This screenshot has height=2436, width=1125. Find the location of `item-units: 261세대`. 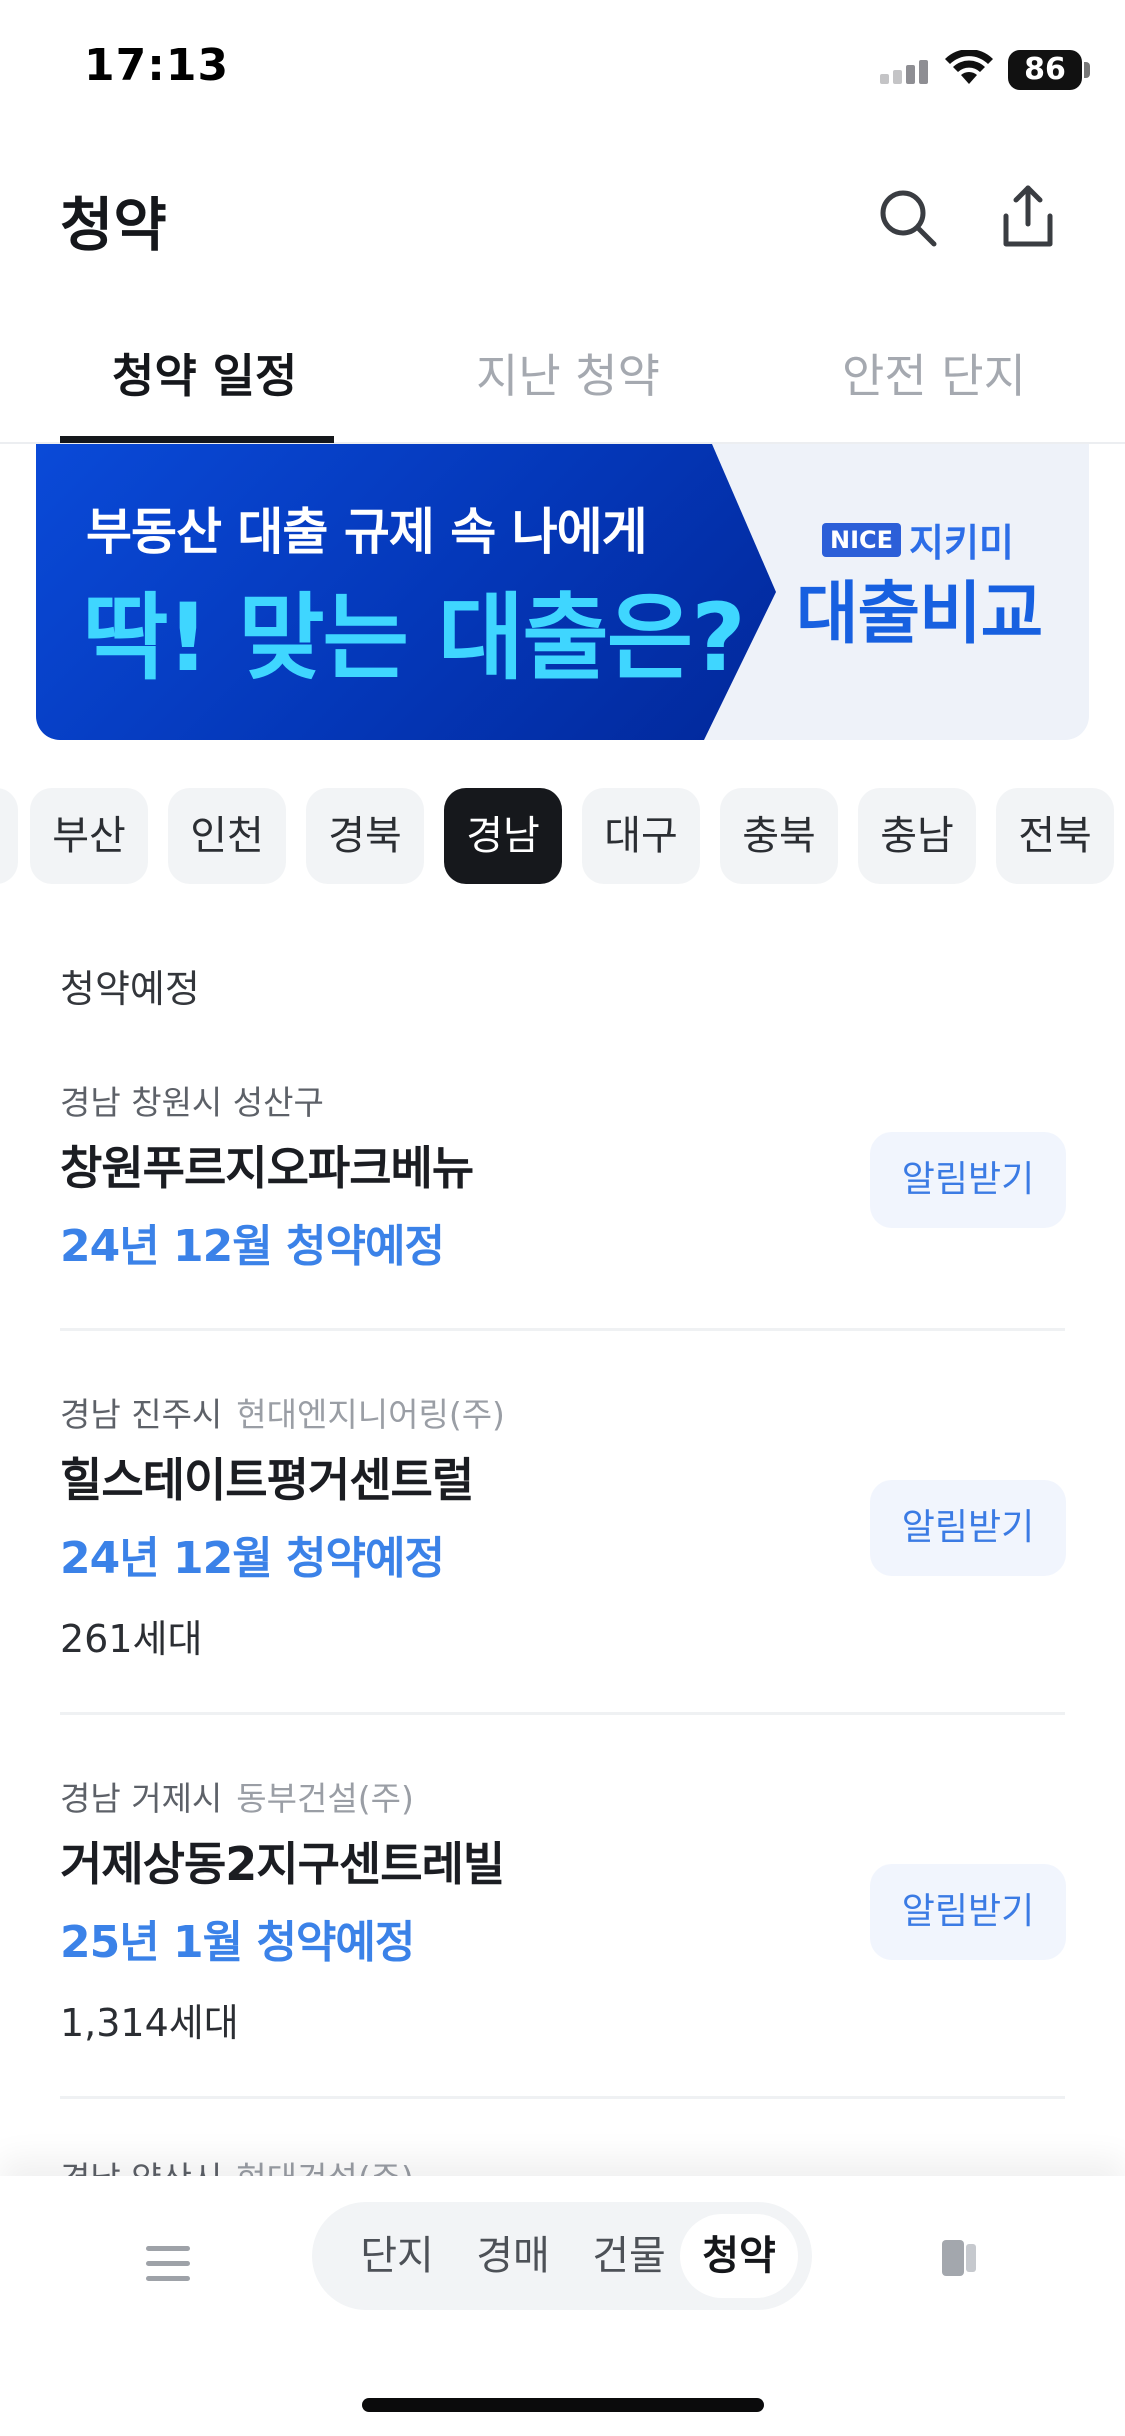

item-units: 261세대 is located at coordinates (131, 1639).